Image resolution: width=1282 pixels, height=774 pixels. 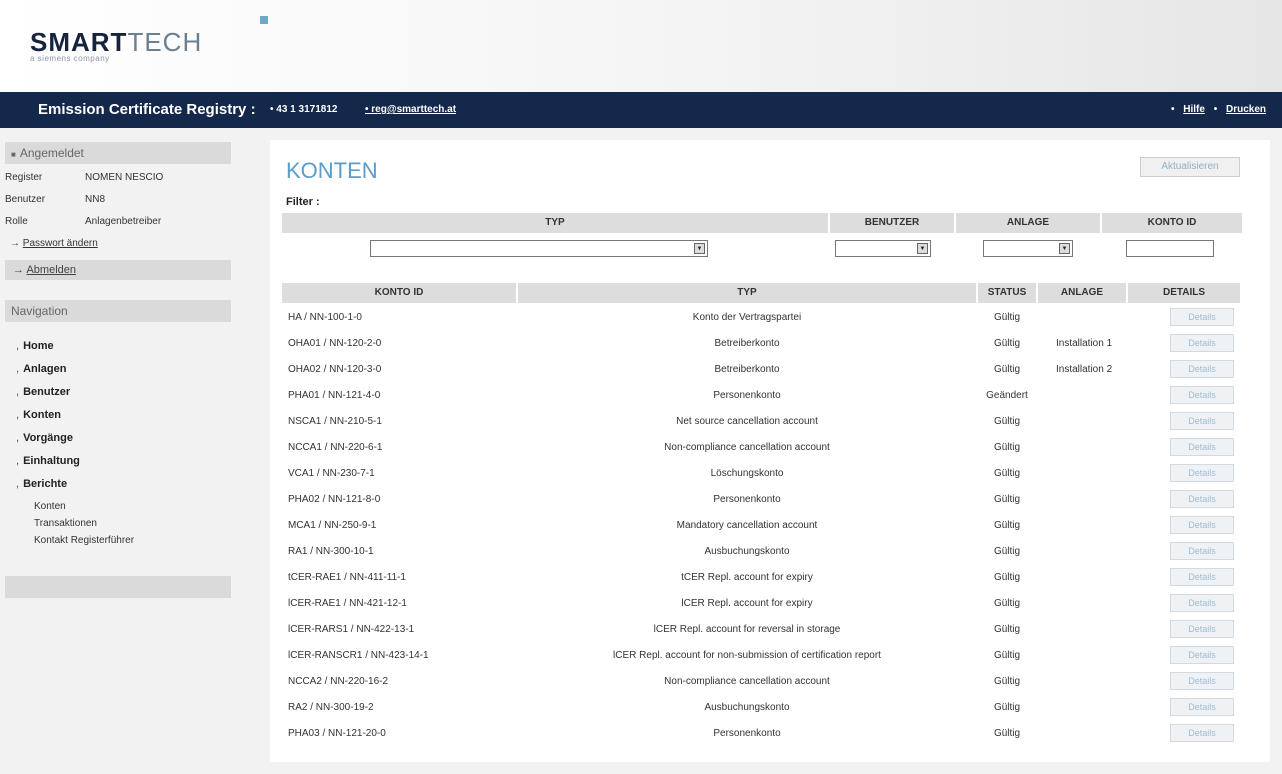 What do you see at coordinates (883, 248) in the screenshot?
I see `benutzer-select: ▼` at bounding box center [883, 248].